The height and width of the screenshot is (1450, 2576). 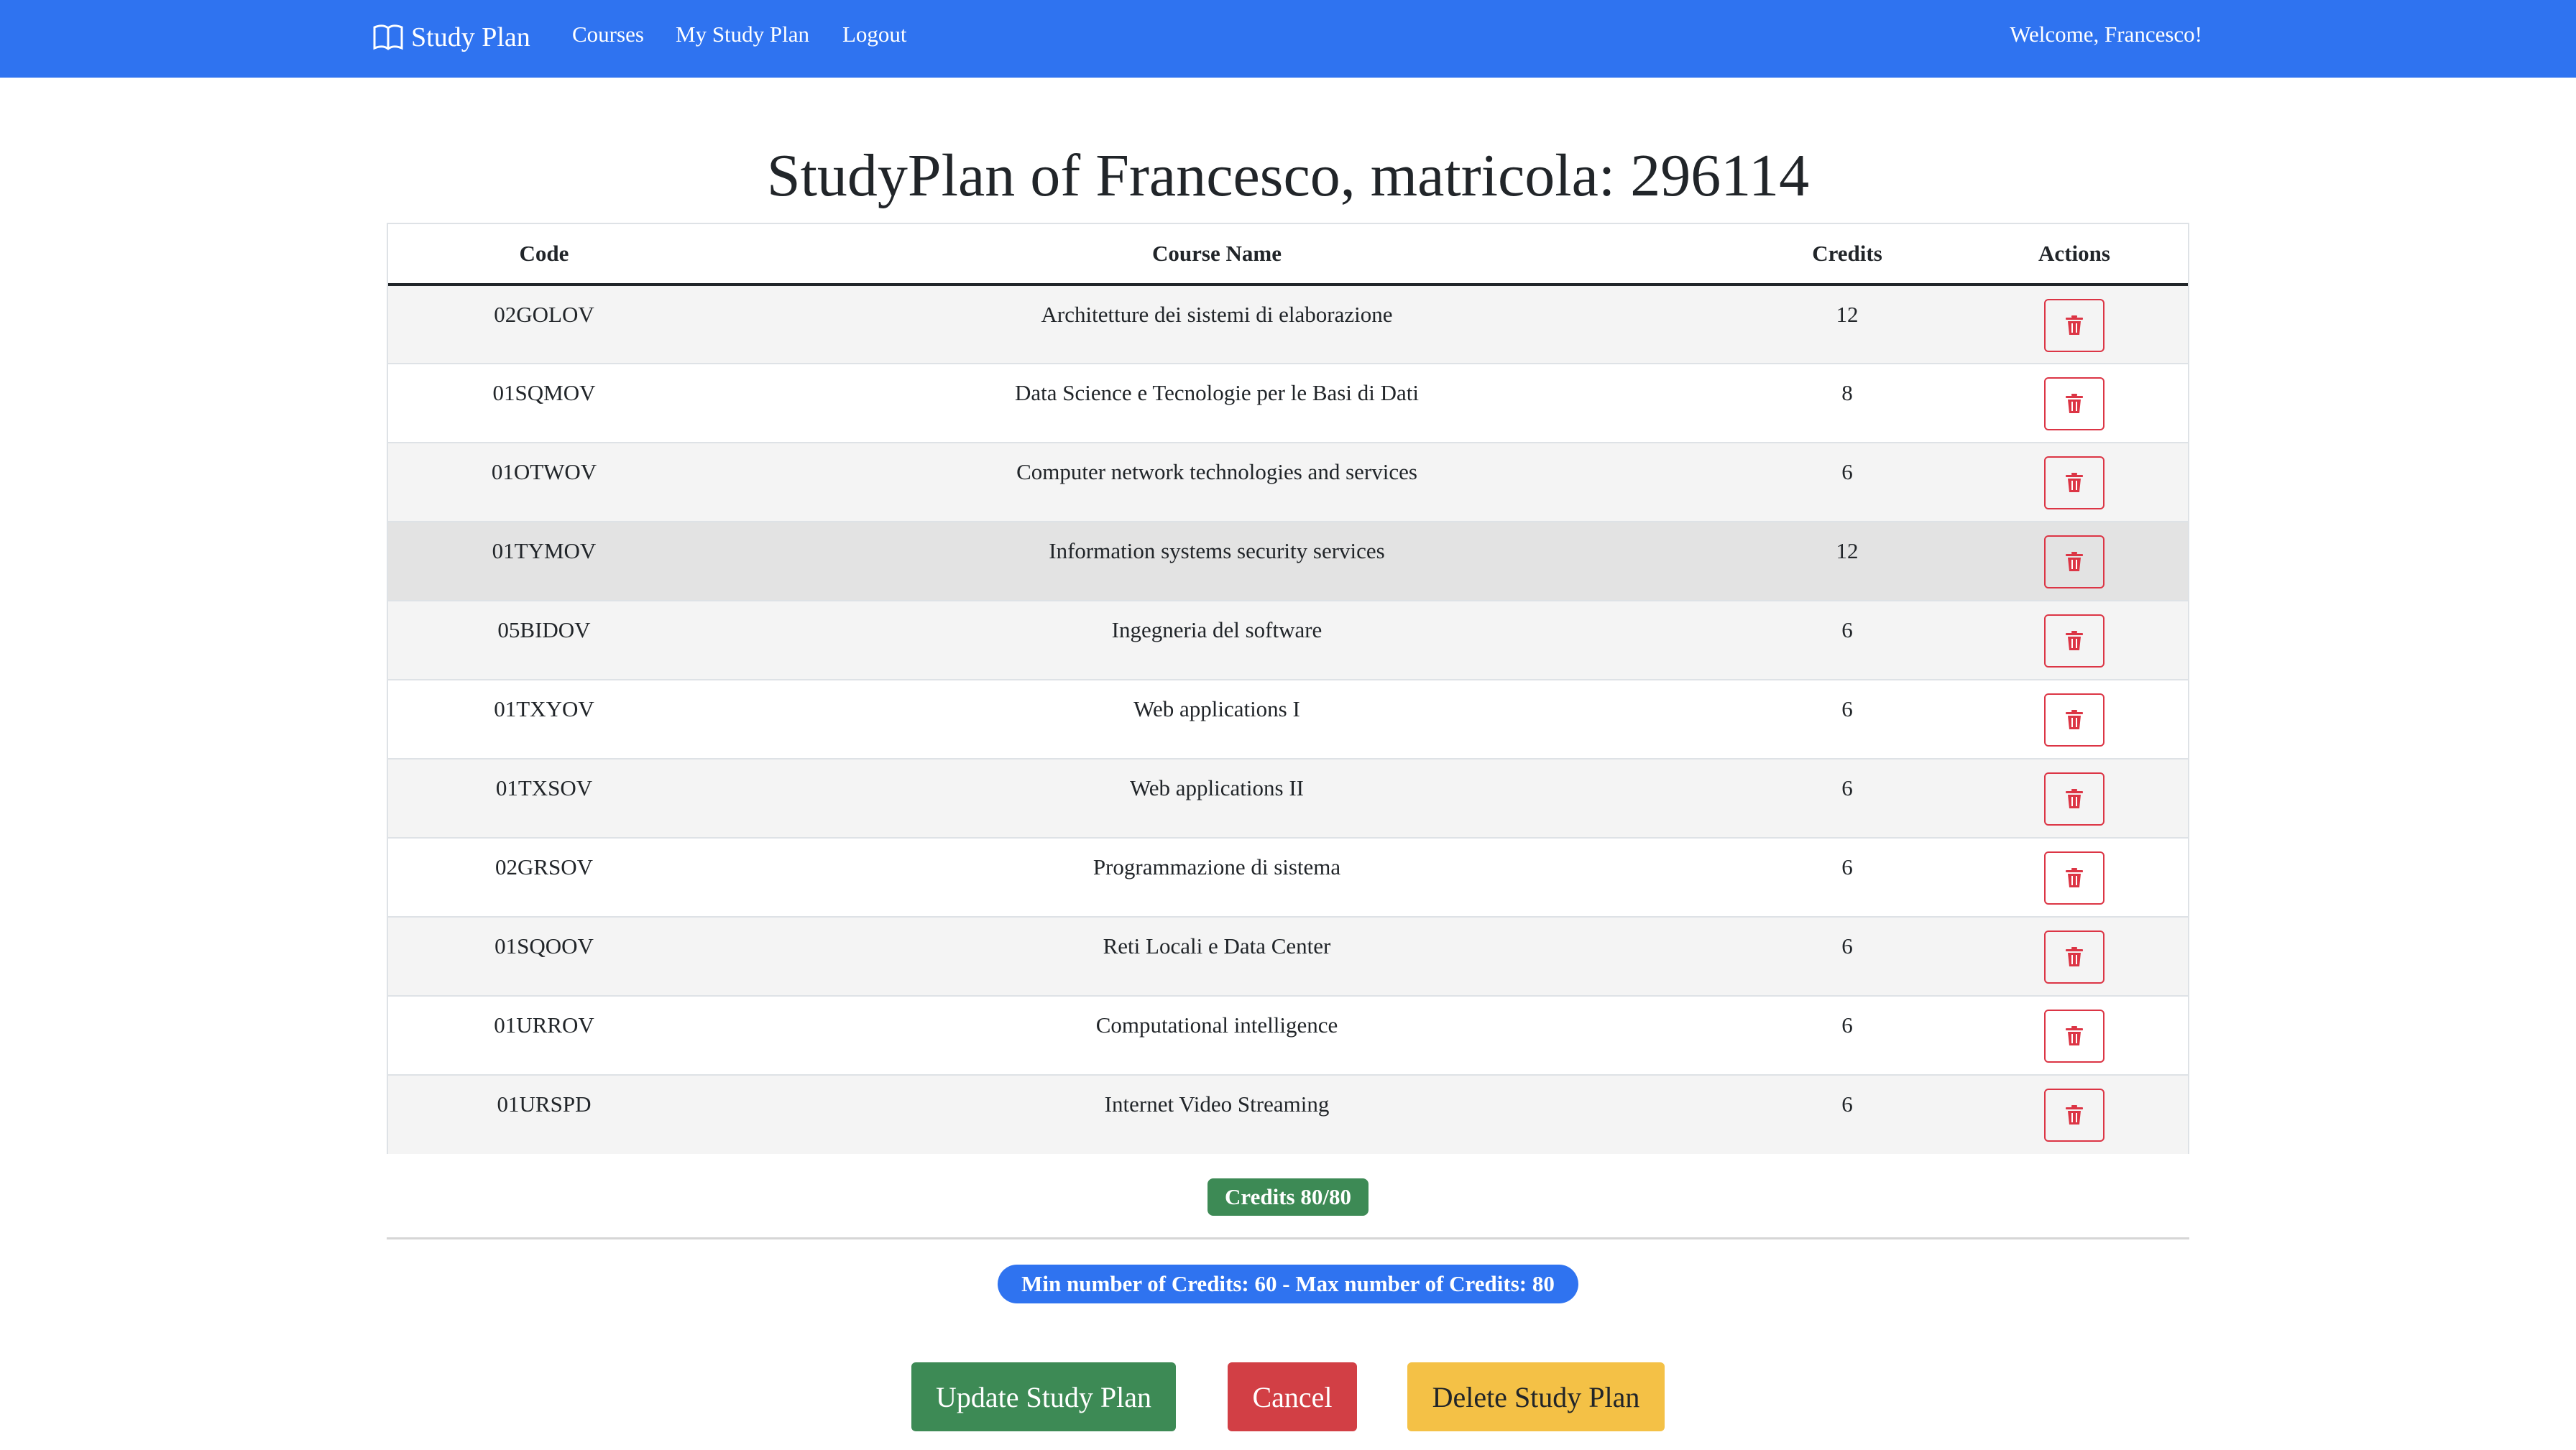 What do you see at coordinates (742, 34) in the screenshot?
I see `nav-link-my-study-plan: My Study Plan` at bounding box center [742, 34].